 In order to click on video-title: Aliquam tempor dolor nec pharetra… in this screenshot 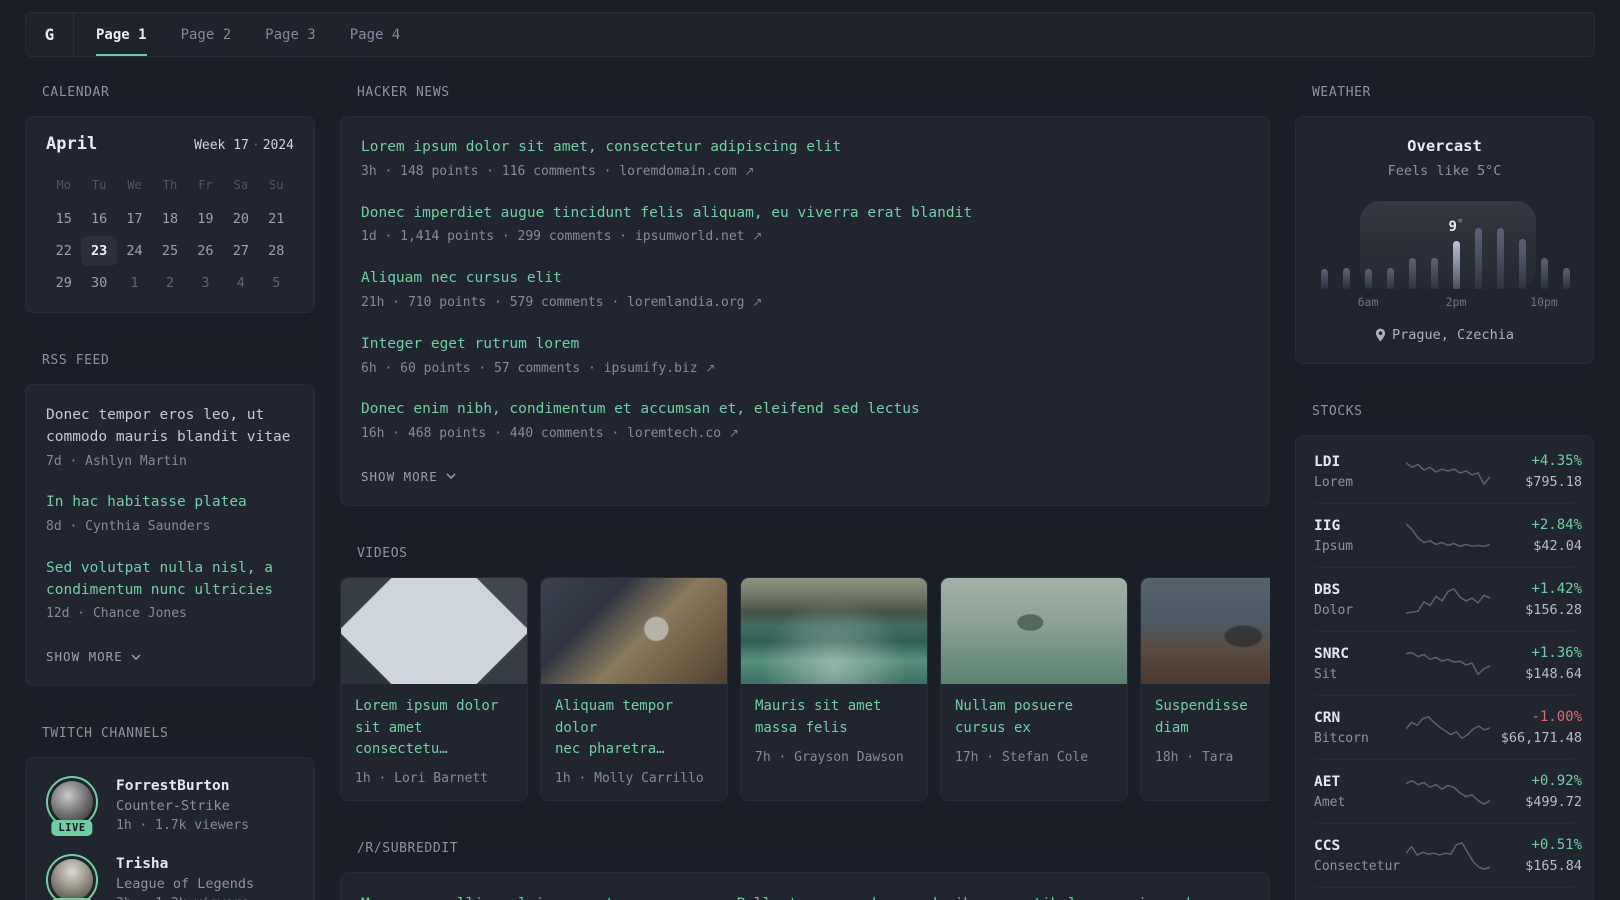, I will do `click(634, 728)`.